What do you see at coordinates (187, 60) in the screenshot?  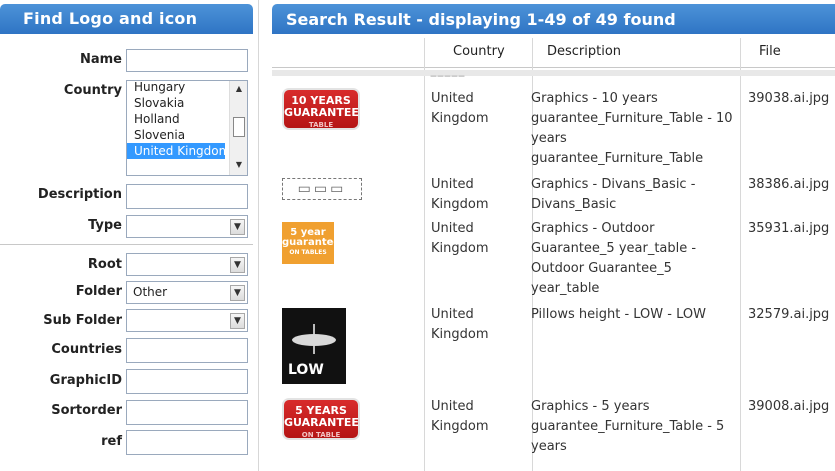 I see `name-input` at bounding box center [187, 60].